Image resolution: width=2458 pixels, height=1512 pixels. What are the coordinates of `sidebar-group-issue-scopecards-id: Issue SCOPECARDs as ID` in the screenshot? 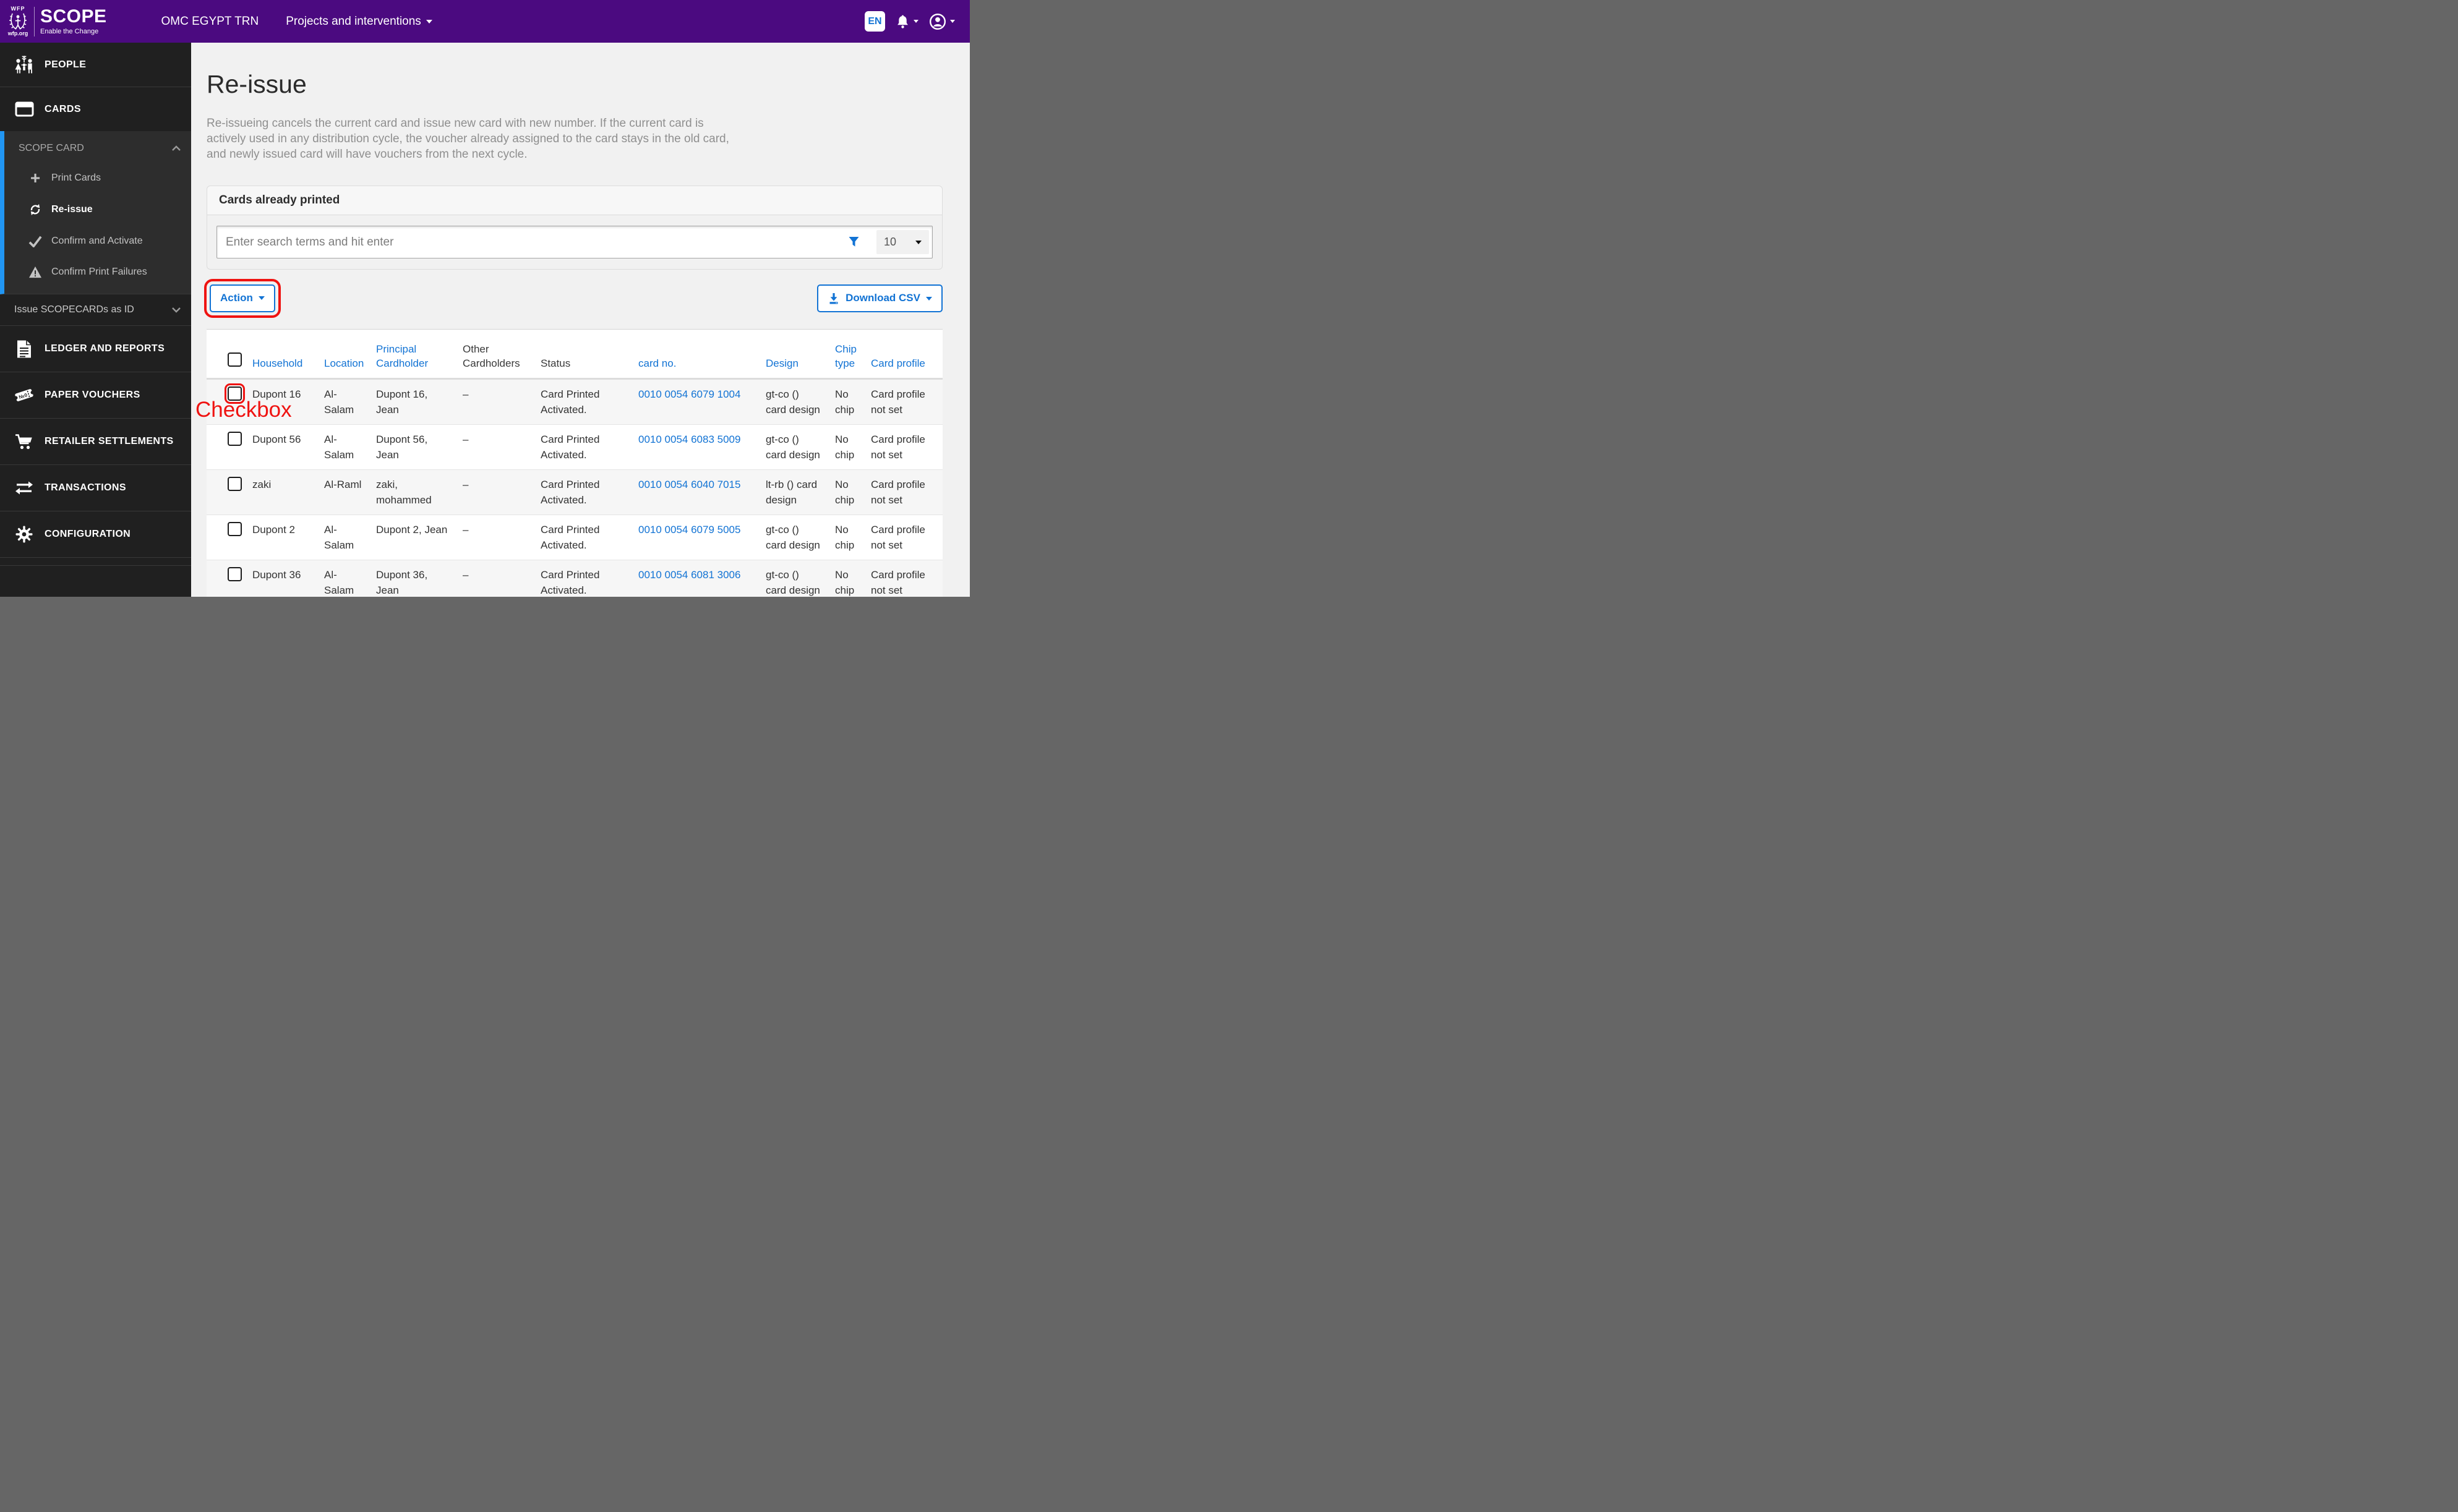 It's located at (95, 310).